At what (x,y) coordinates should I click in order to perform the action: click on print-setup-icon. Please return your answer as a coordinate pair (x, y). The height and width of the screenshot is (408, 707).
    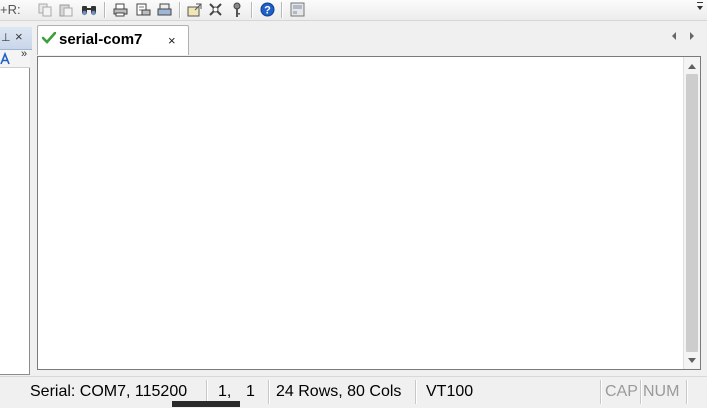
    Looking at the image, I should click on (164, 9).